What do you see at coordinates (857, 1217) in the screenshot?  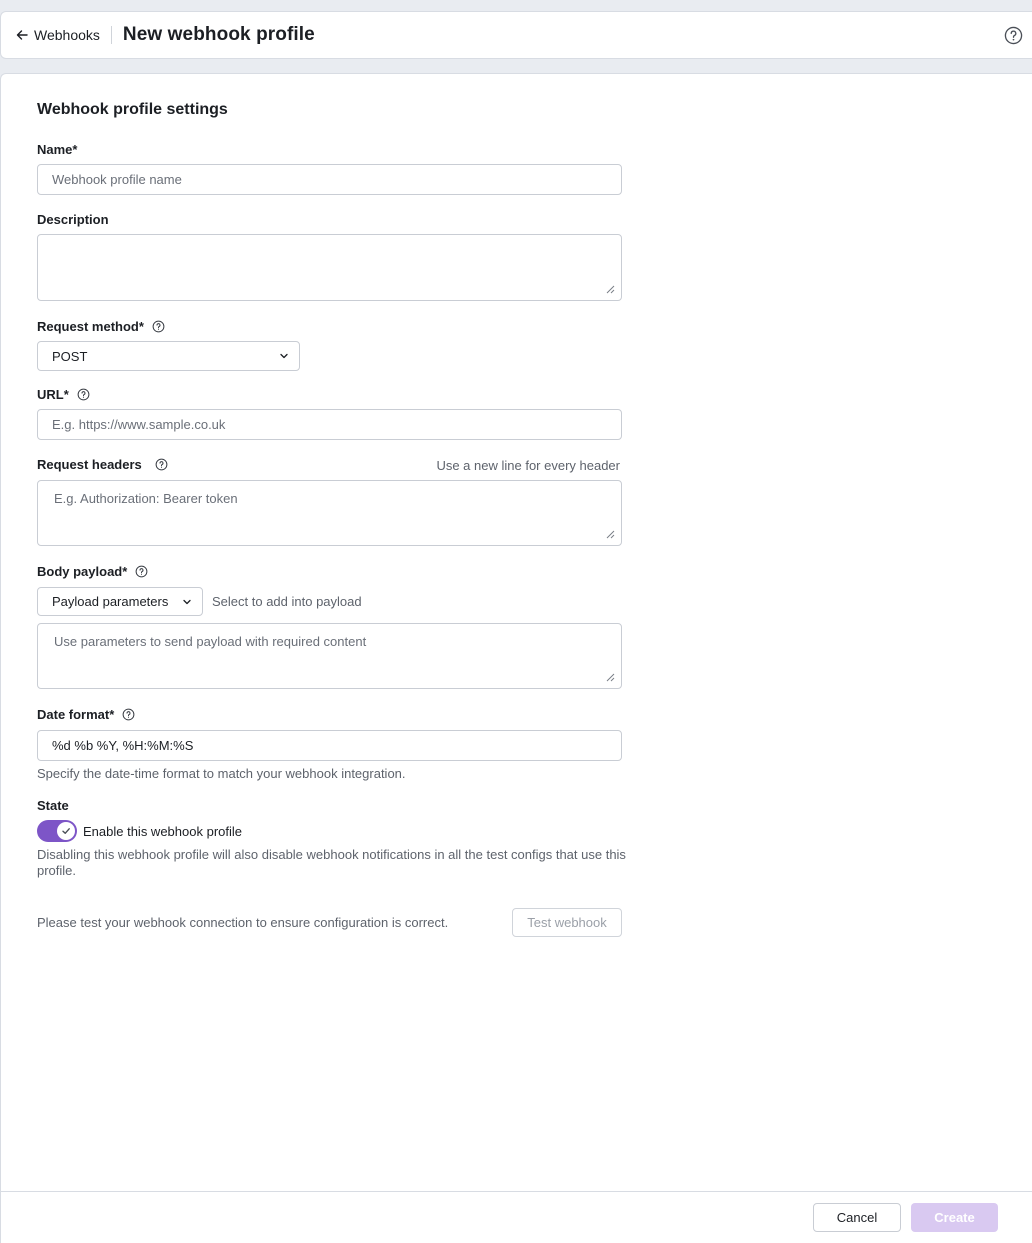 I see `cancel-button: Cancel` at bounding box center [857, 1217].